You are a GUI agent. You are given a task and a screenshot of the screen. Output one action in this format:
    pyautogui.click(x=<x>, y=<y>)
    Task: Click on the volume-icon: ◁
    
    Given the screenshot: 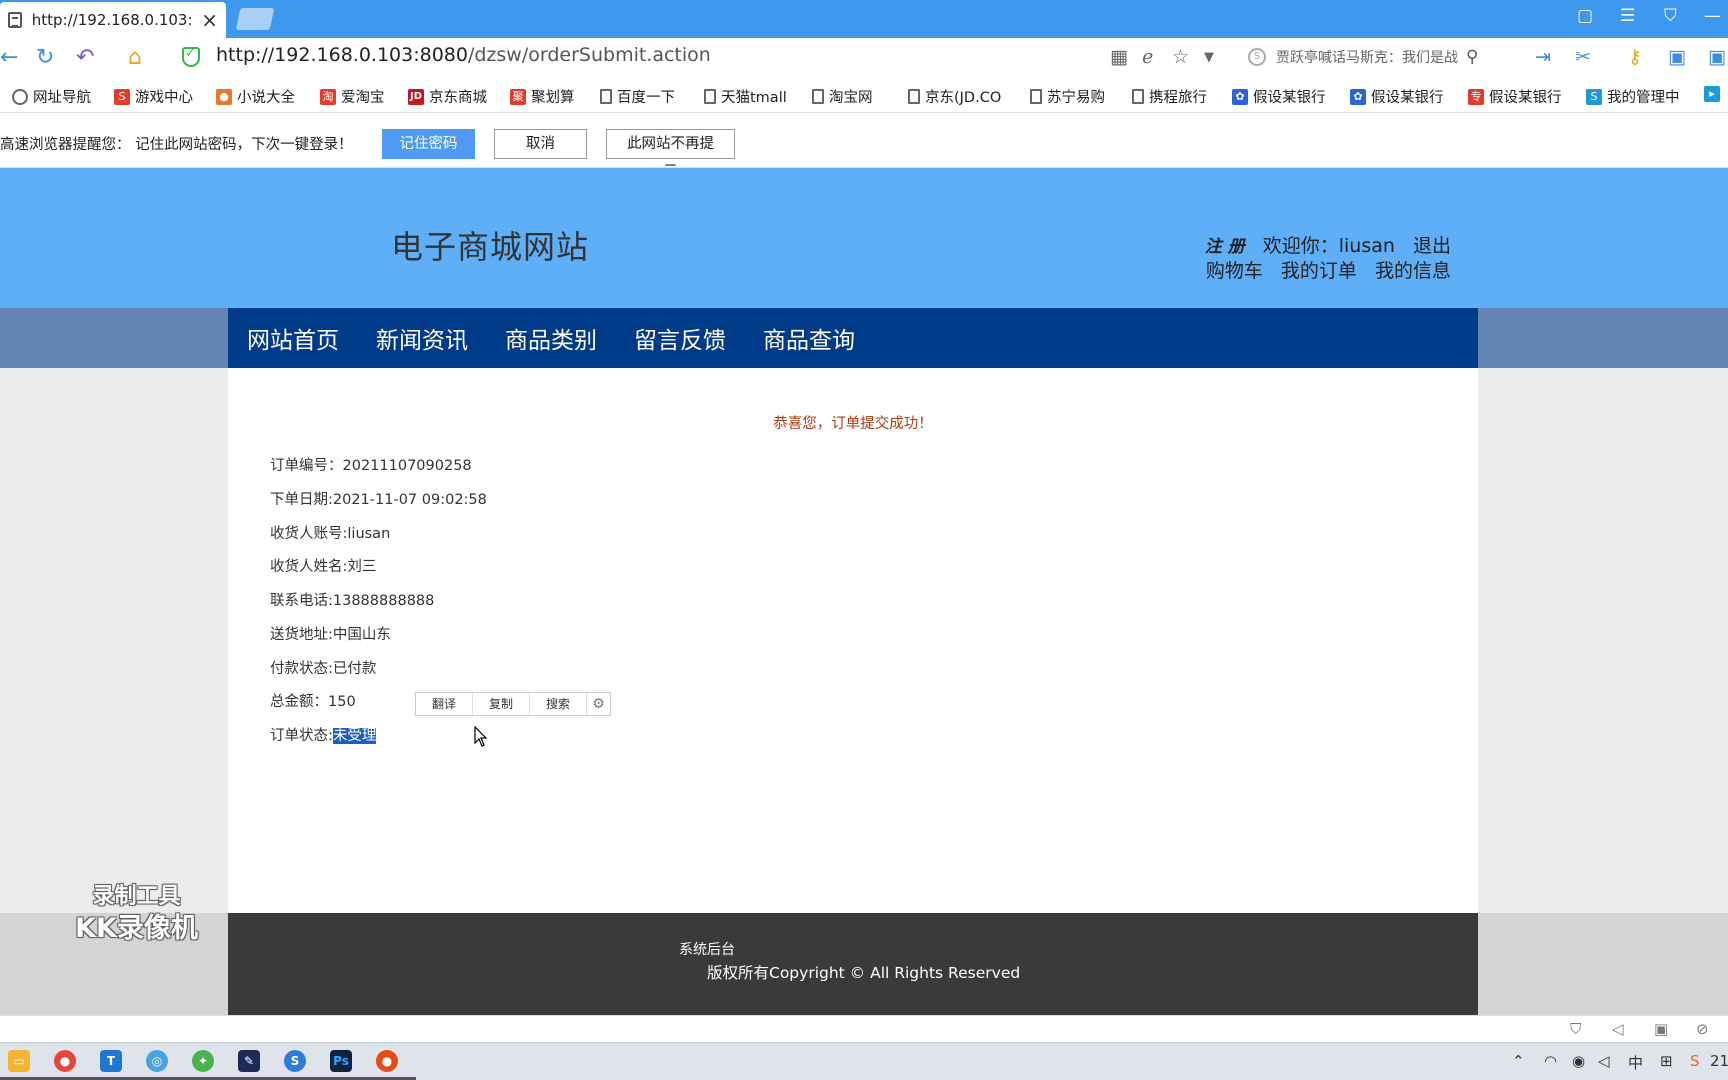 What is the action you would take?
    pyautogui.click(x=1604, y=1061)
    